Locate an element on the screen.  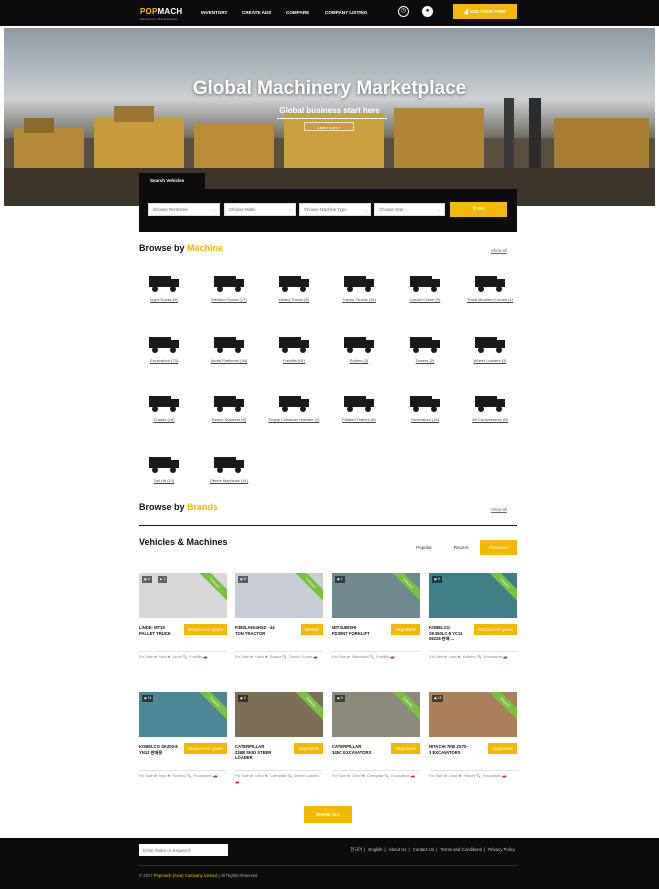
category-item: Medium Trucks (17) is located at coordinates (229, 286).